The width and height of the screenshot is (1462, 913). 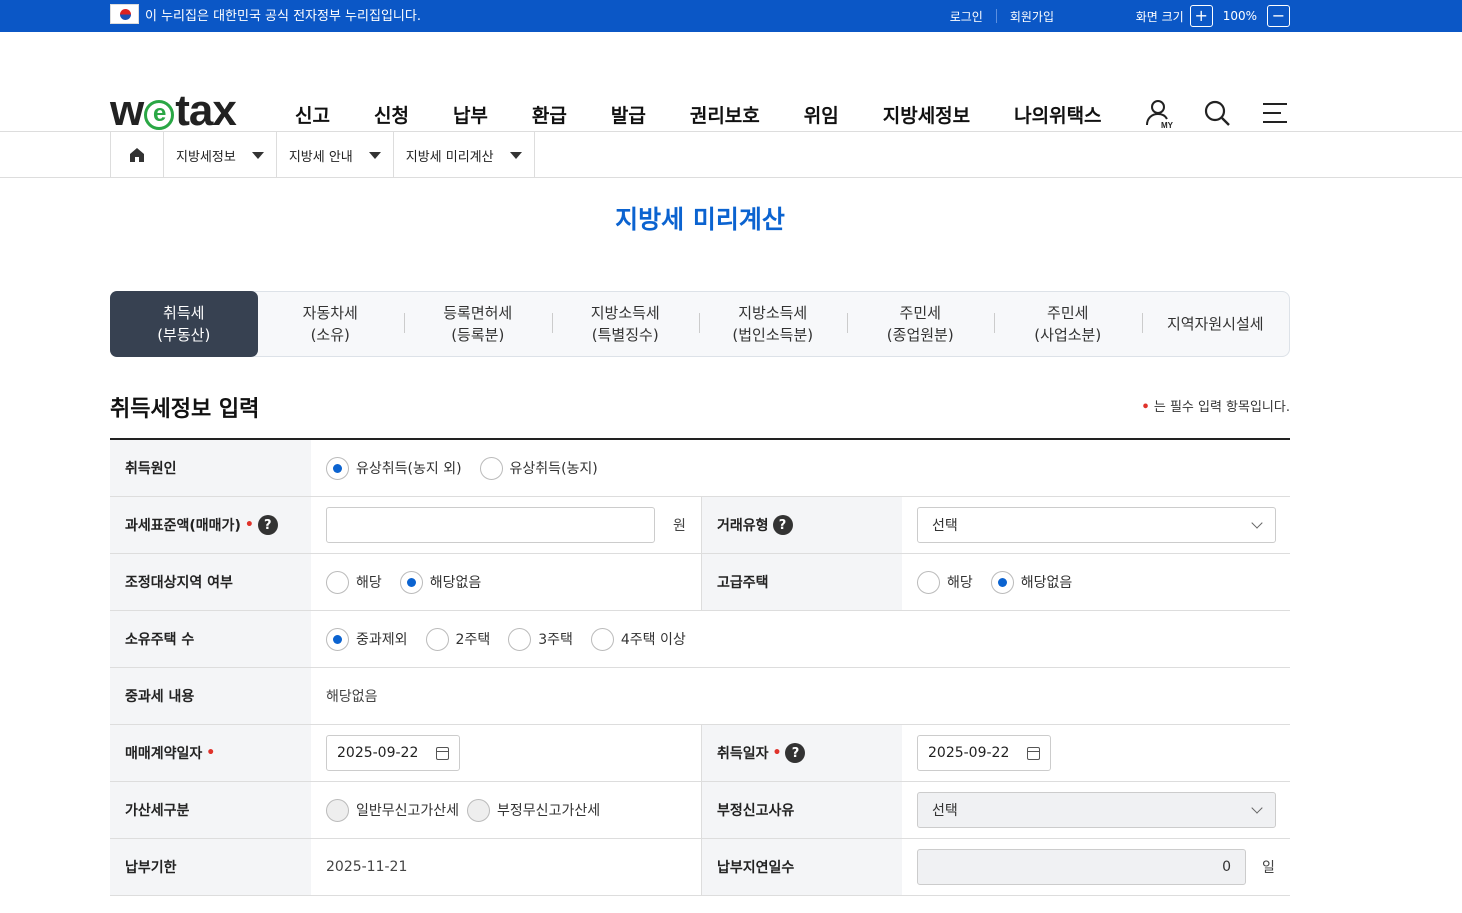 What do you see at coordinates (1159, 114) in the screenshot?
I see `my-user-icon: MY` at bounding box center [1159, 114].